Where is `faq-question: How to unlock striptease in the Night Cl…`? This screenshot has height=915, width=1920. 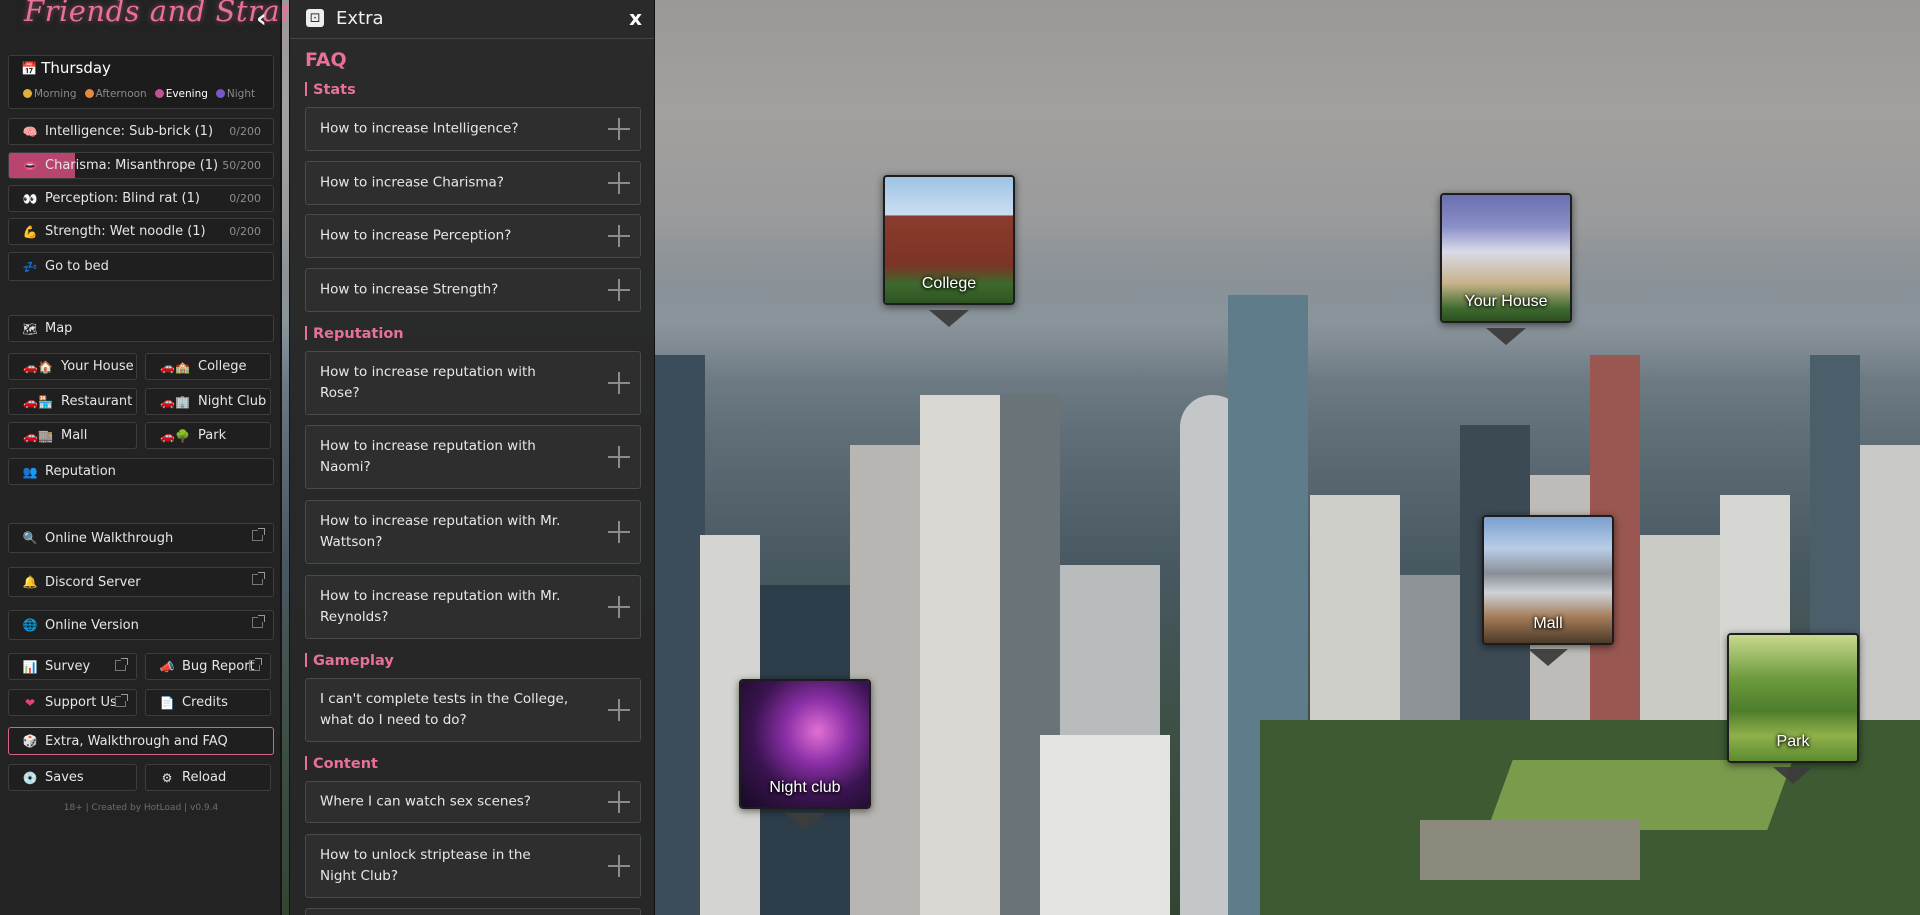
faq-question: How to unlock striptease in the Night Cl… is located at coordinates (425, 865).